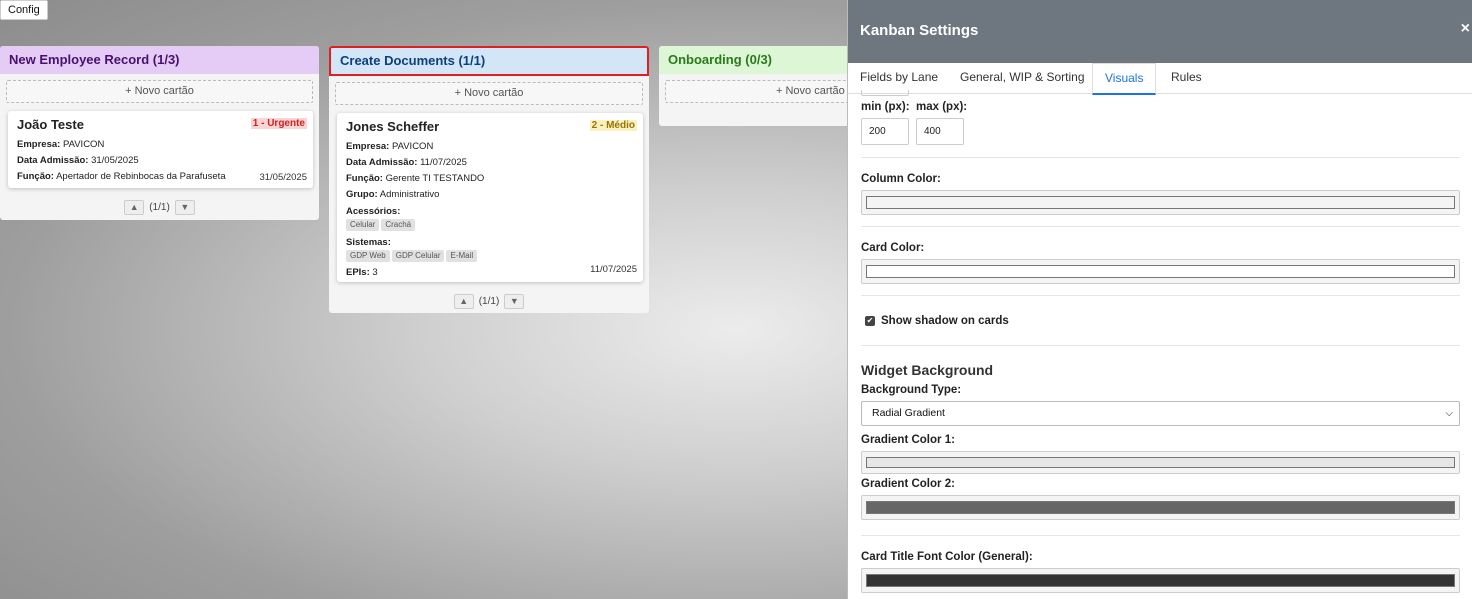  I want to click on panel-title: Kanban Settings, so click(919, 30).